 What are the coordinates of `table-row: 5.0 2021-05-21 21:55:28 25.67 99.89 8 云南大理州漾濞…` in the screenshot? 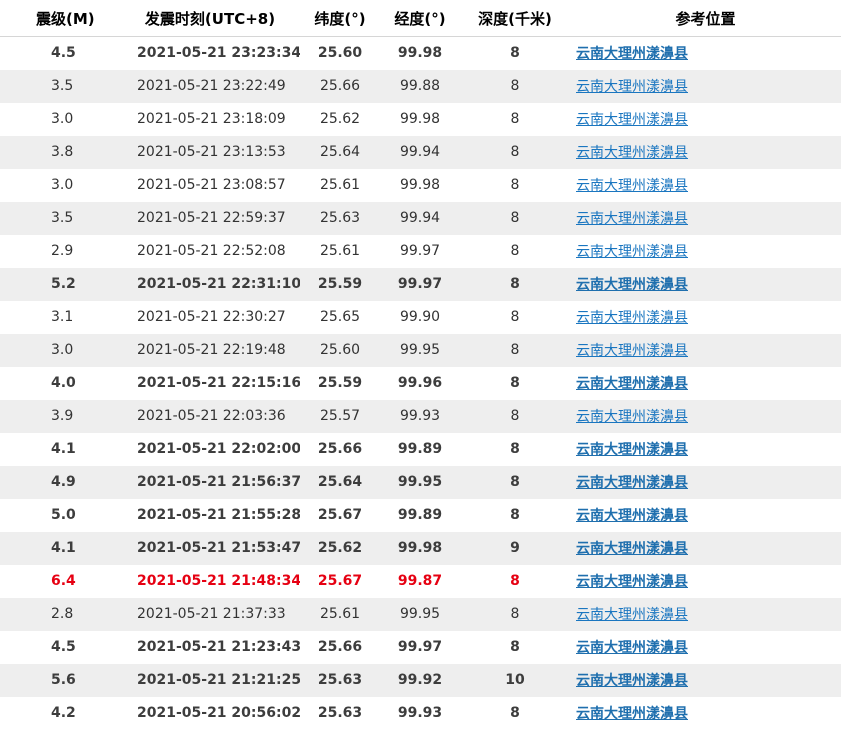 It's located at (420, 515).